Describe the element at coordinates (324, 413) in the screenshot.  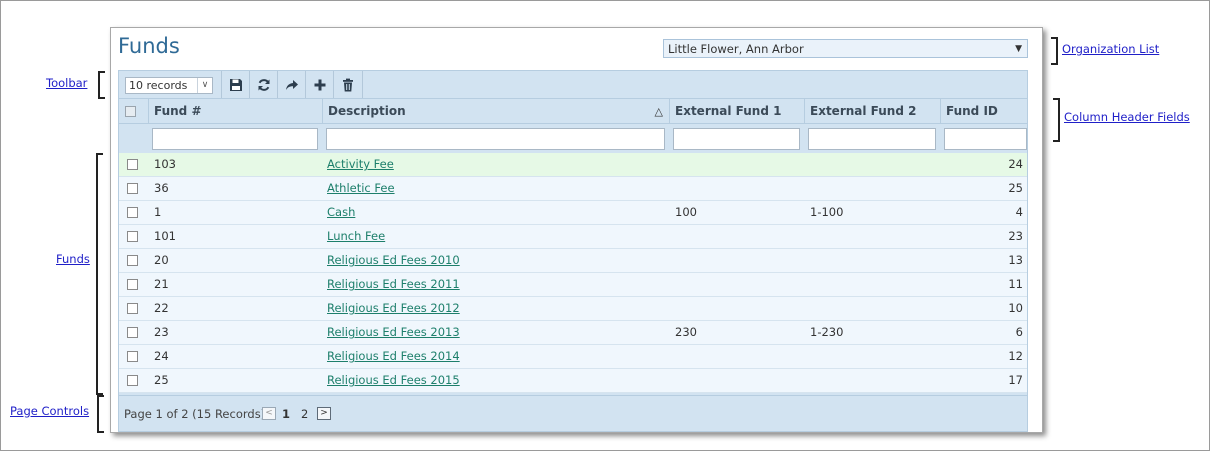
I see `next-page-button: >` at that location.